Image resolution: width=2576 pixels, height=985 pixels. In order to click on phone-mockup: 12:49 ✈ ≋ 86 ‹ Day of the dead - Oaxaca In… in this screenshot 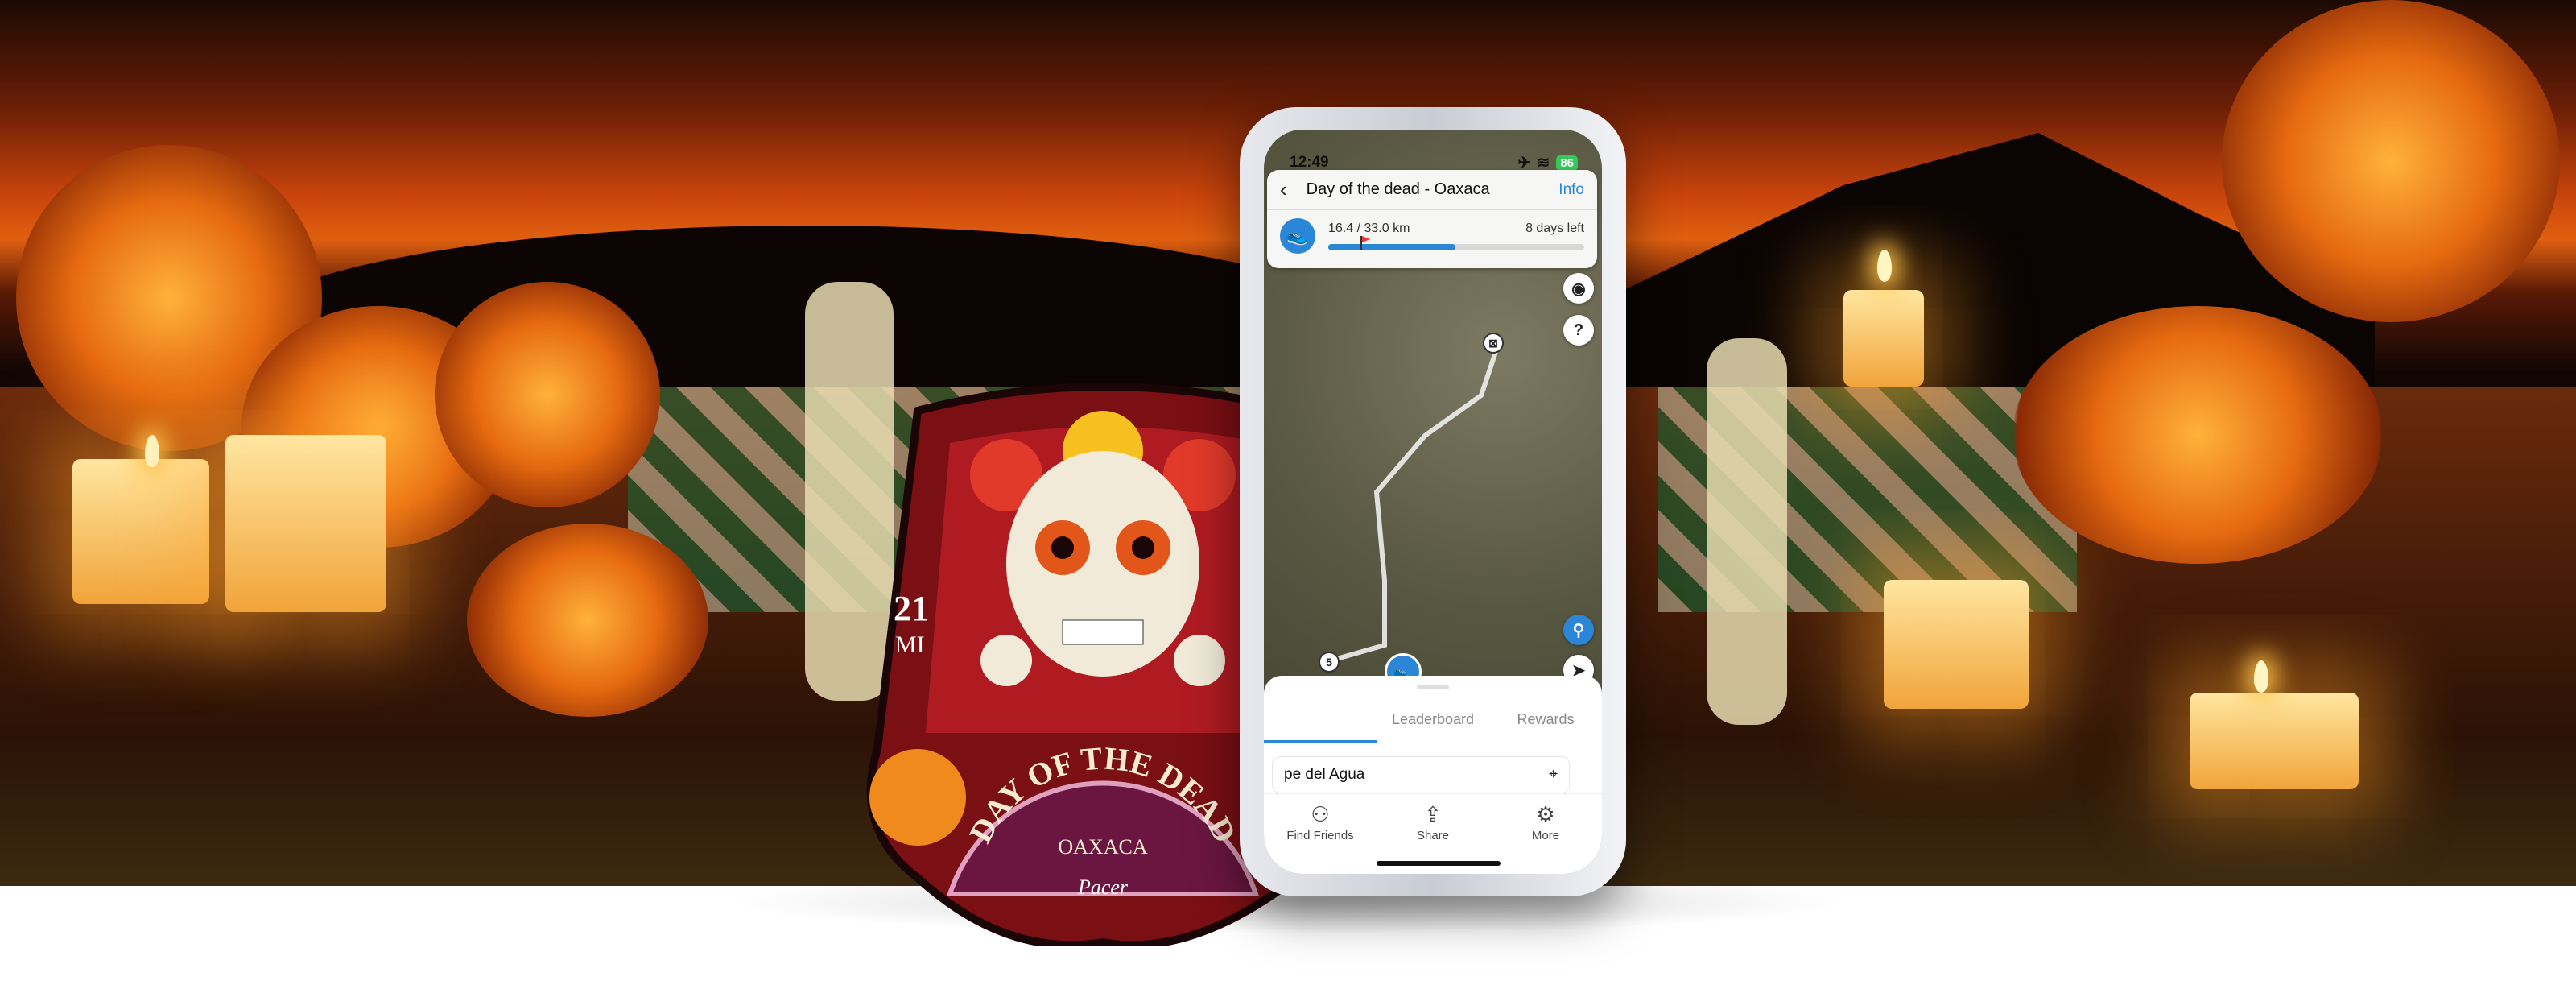, I will do `click(1433, 501)`.